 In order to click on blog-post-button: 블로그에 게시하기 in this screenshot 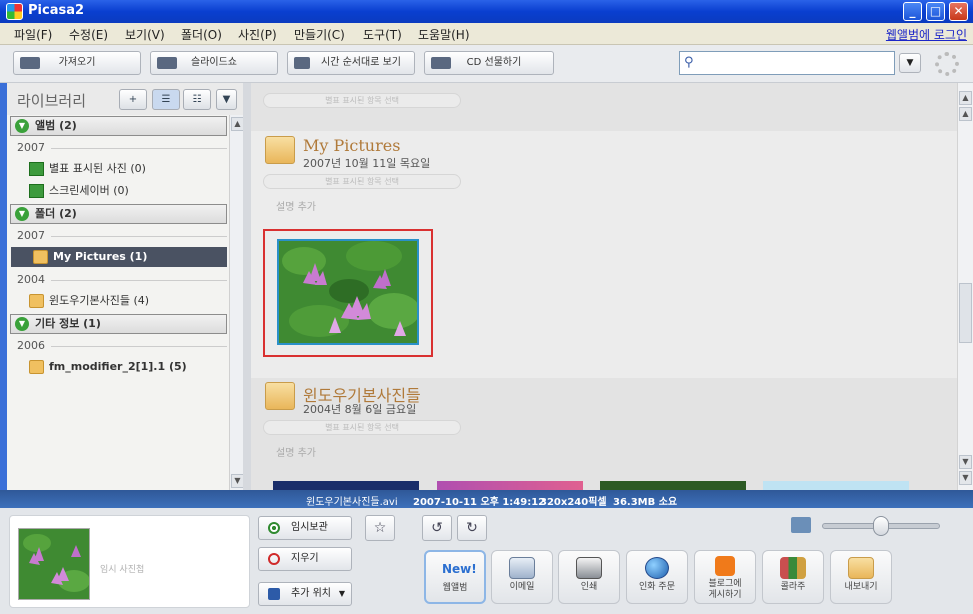, I will do `click(725, 577)`.